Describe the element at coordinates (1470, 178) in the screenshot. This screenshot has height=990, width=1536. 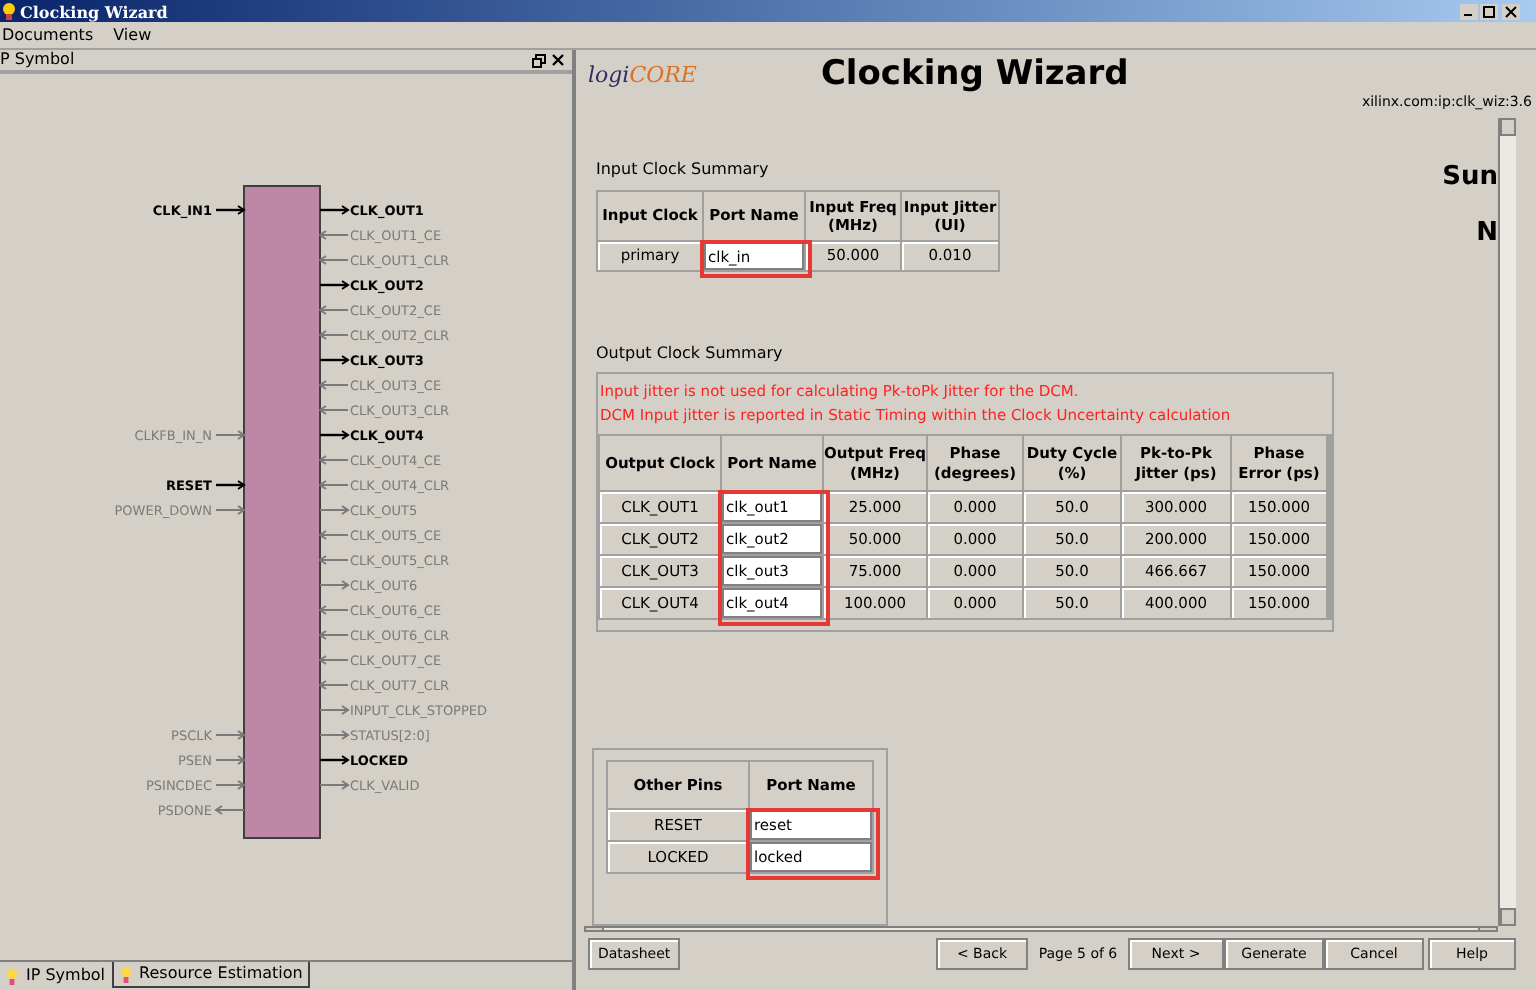
I see `cut-heading: Sun` at that location.